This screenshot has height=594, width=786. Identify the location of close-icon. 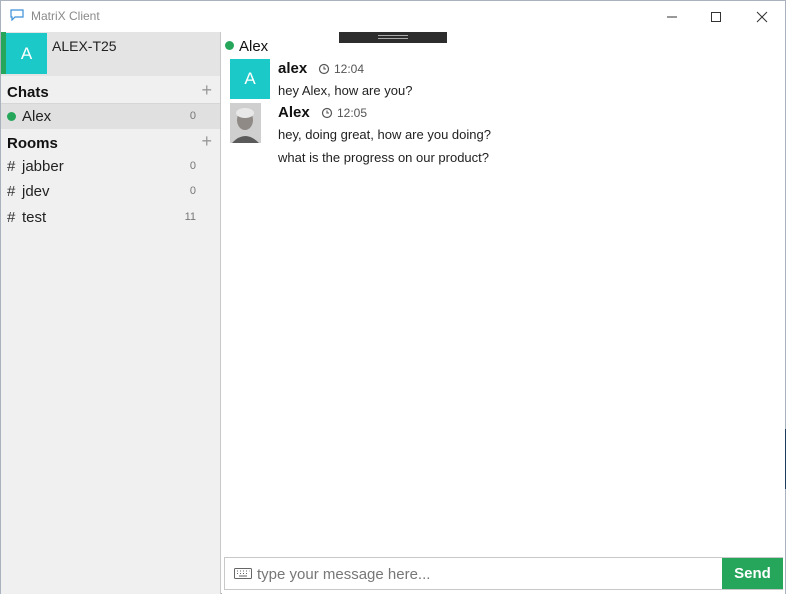
(762, 16).